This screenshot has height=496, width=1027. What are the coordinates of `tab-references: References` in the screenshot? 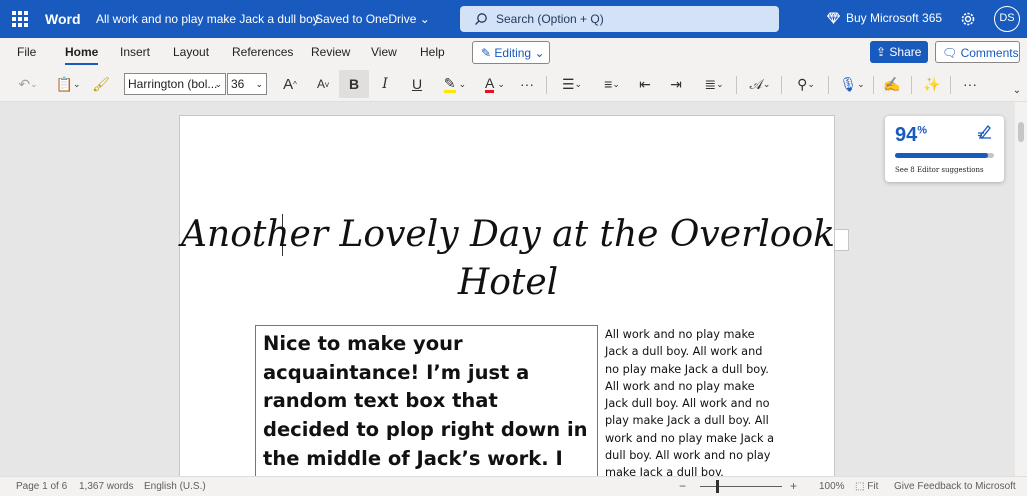 It's located at (262, 52).